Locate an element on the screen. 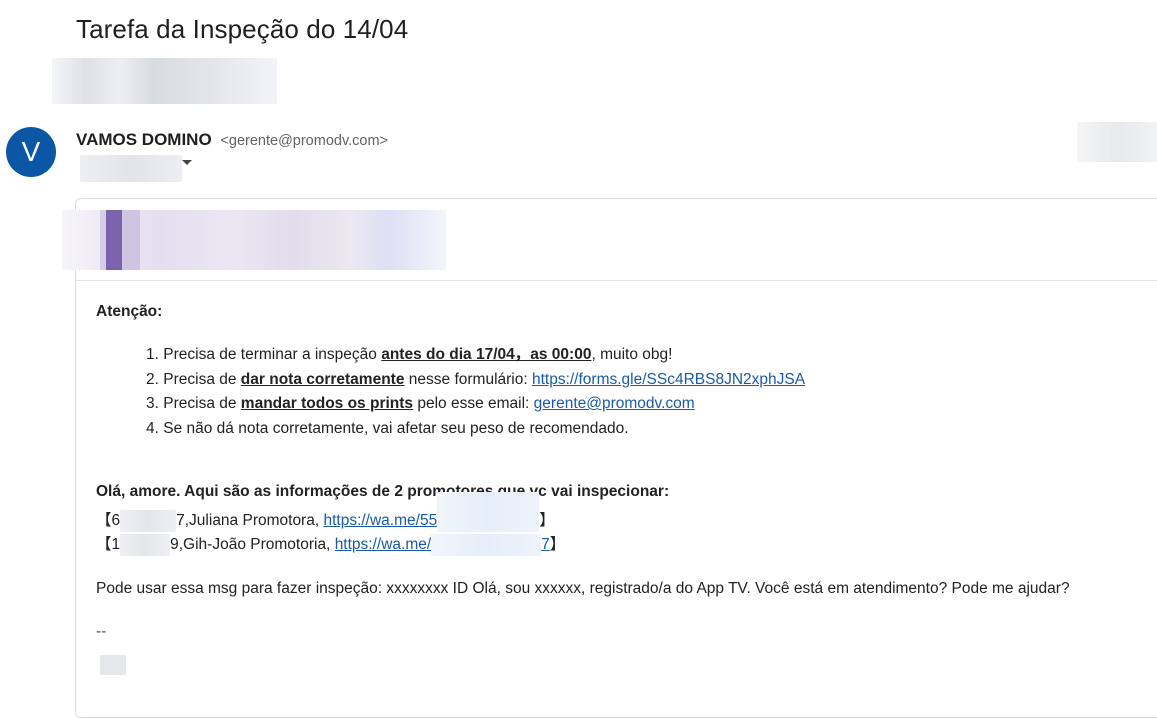 The height and width of the screenshot is (718, 1157). promoter-line: 【6 7,Juliana Promotora, https://wa.me/55】 is located at coordinates (325, 511).